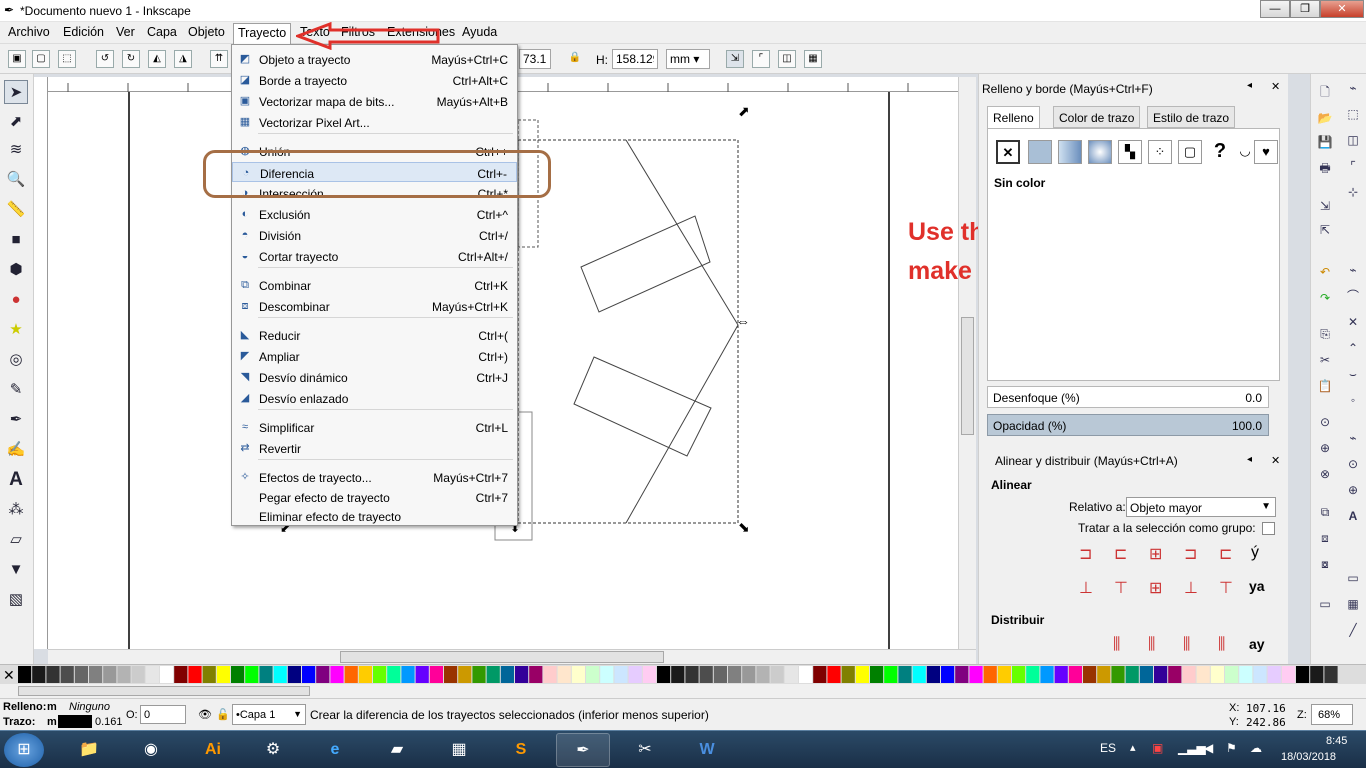  What do you see at coordinates (1325, 564) in the screenshot?
I see `unlink-clone-icon: ⧇` at bounding box center [1325, 564].